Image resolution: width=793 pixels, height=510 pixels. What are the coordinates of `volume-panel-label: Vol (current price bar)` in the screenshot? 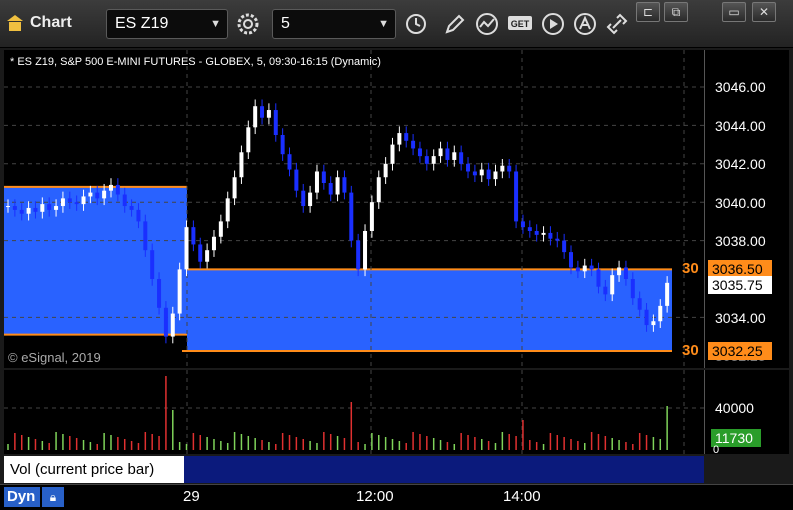 It's located at (94, 469).